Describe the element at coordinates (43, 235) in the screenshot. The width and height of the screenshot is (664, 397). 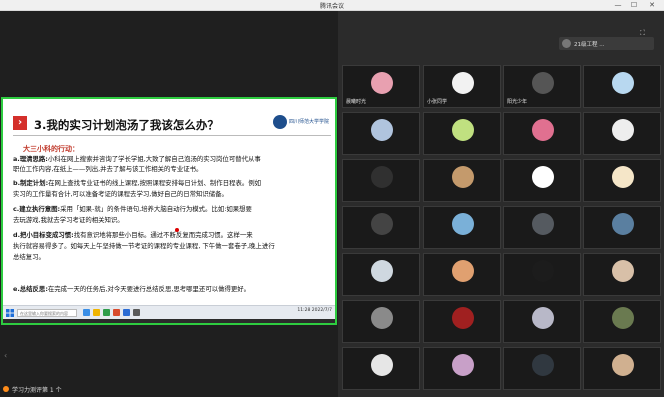
I see `line-label: d.把小目标变成习惯:` at that location.